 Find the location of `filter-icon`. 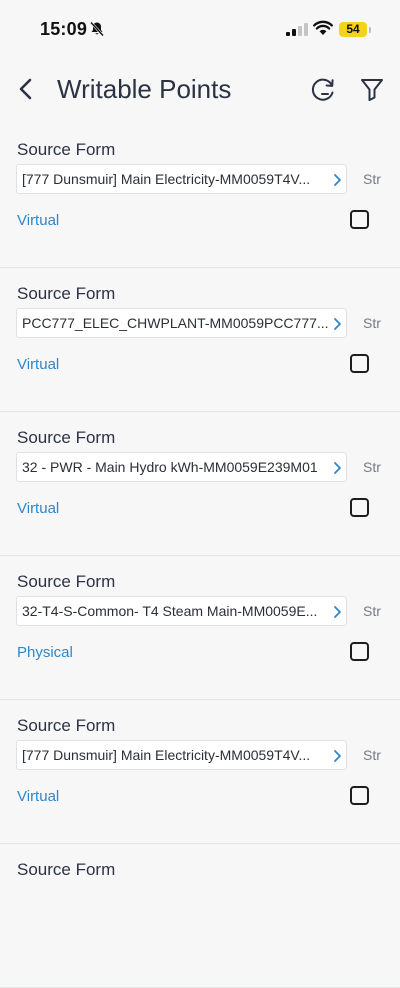

filter-icon is located at coordinates (372, 89).